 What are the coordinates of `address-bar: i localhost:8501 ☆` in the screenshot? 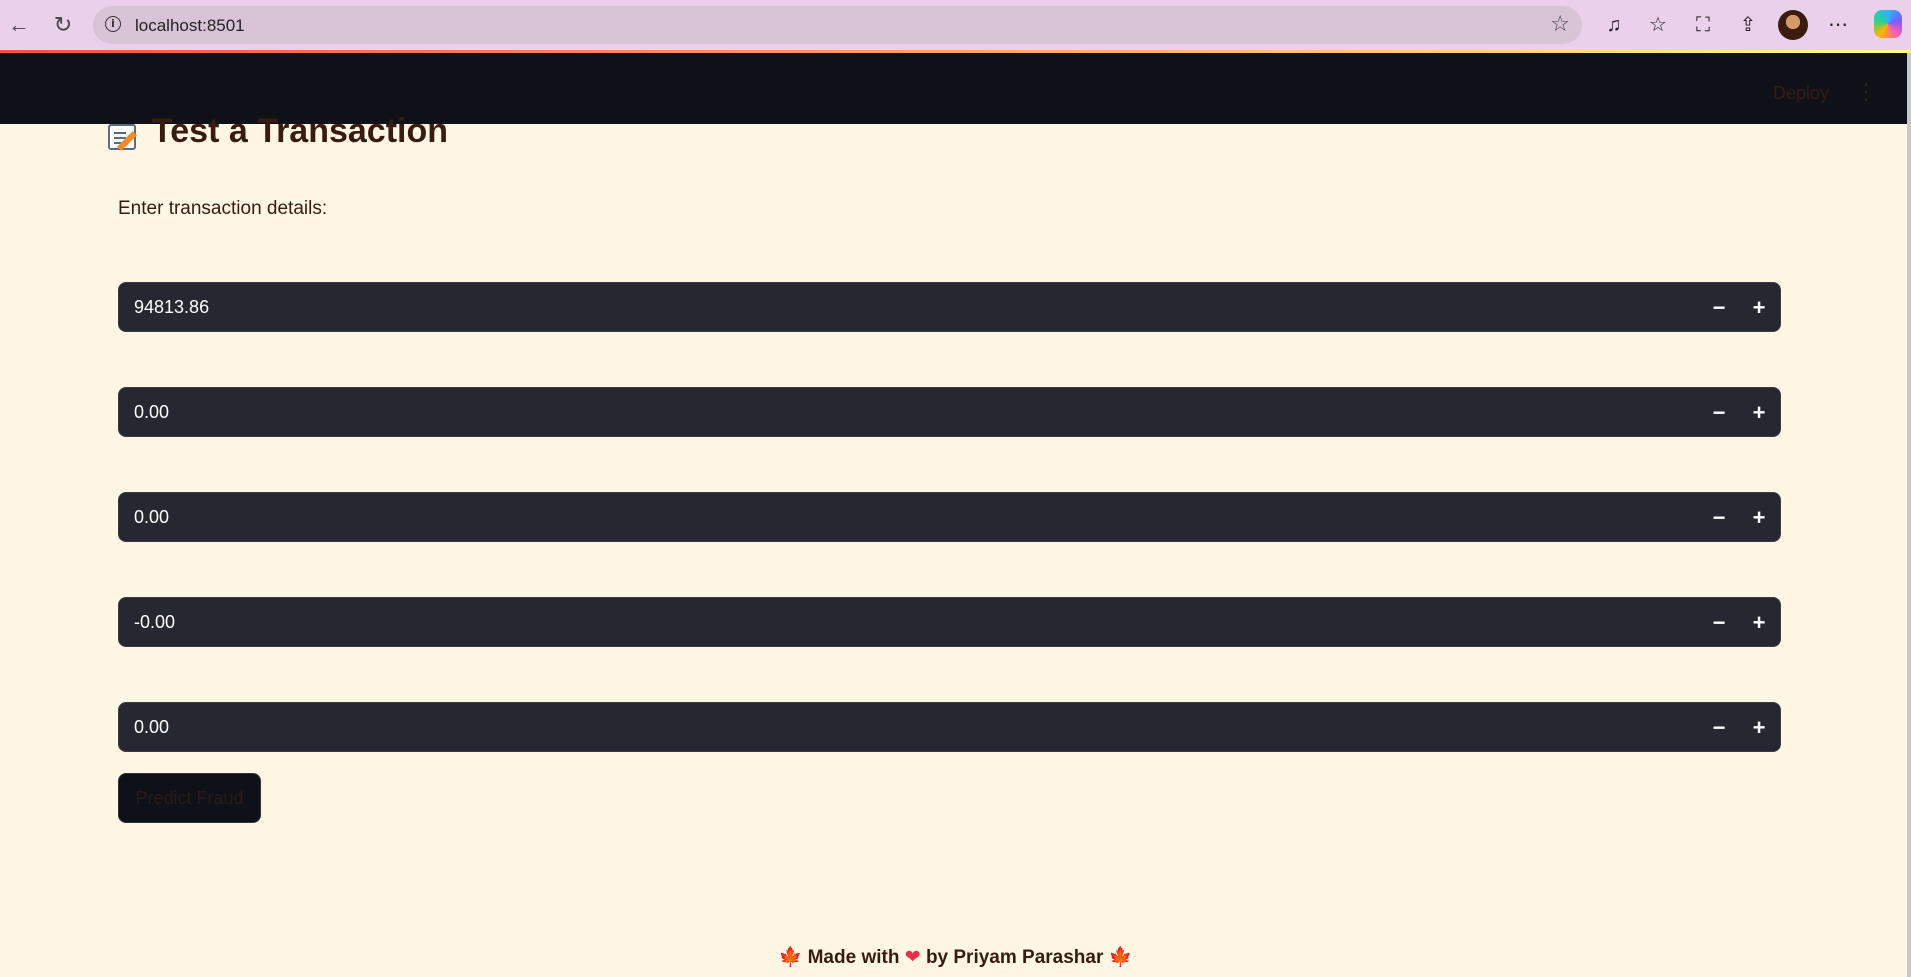 It's located at (837, 25).